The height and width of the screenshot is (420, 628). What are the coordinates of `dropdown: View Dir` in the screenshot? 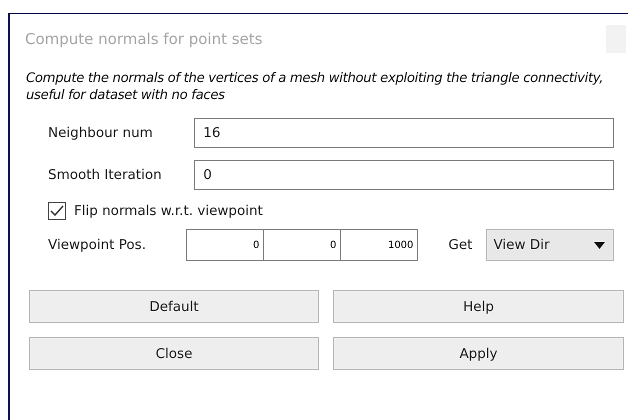 It's located at (550, 245).